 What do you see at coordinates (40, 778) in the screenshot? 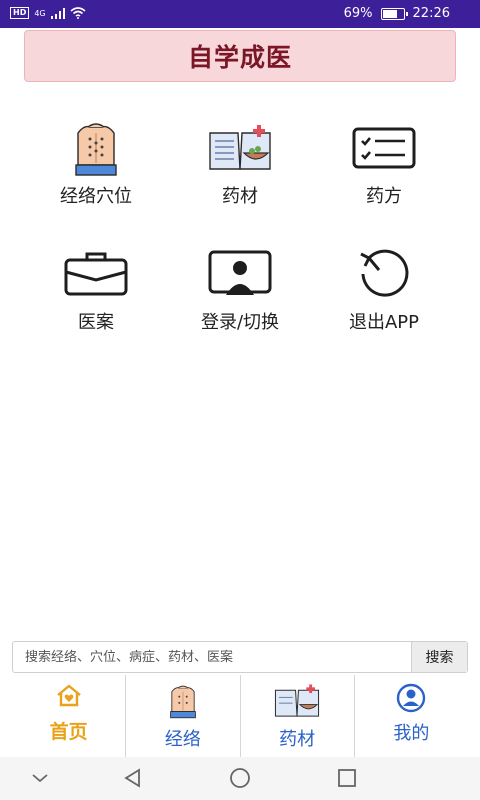
I see `chevron-down-icon` at bounding box center [40, 778].